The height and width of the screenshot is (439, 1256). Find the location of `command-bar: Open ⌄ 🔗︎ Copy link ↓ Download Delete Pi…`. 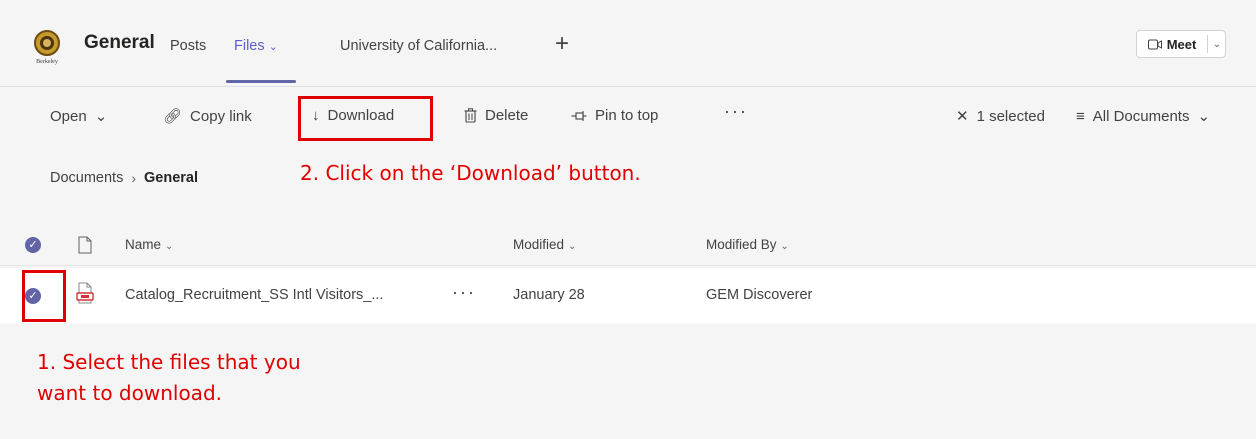

command-bar: Open ⌄ 🔗︎ Copy link ↓ Download Delete Pi… is located at coordinates (628, 117).